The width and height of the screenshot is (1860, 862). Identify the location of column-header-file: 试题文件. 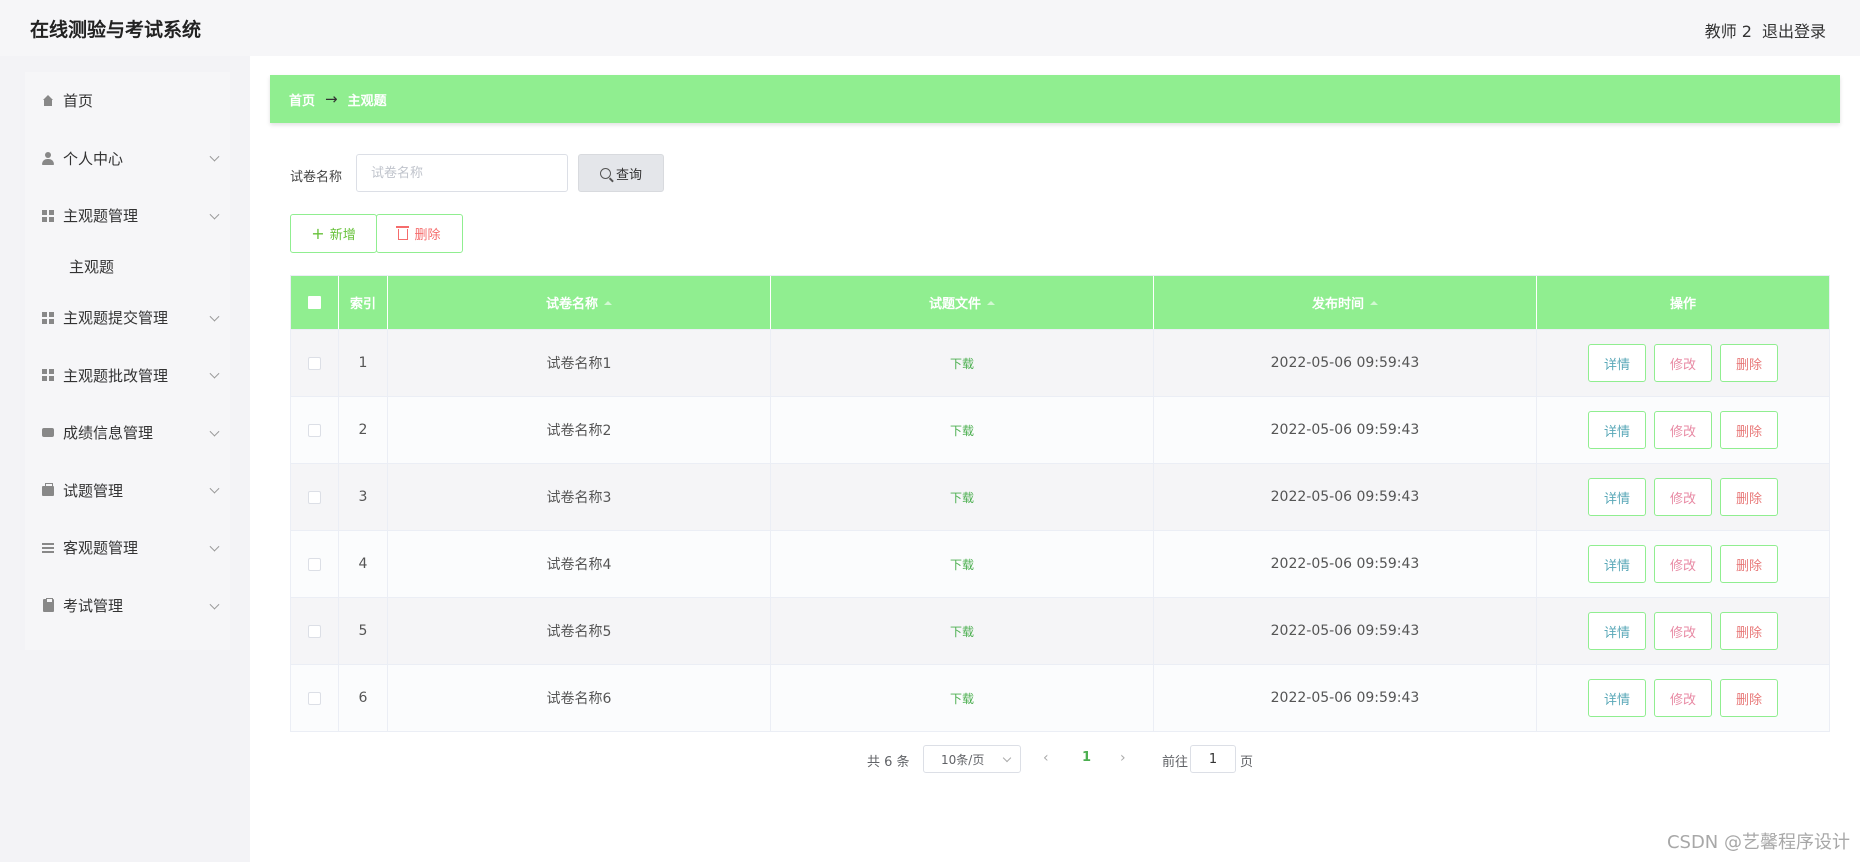
(962, 302).